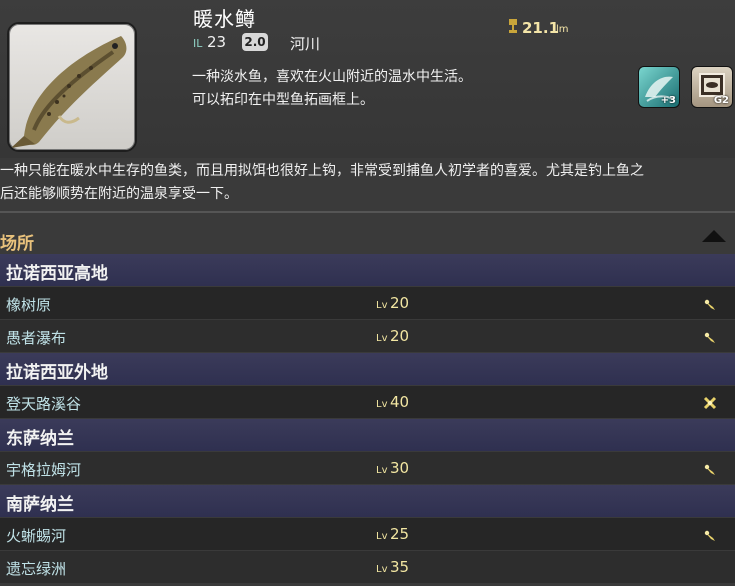 This screenshot has width=735, height=586. Describe the element at coordinates (367, 303) in the screenshot. I see `fishing-spot-row: 橡树原 Lv 20` at that location.